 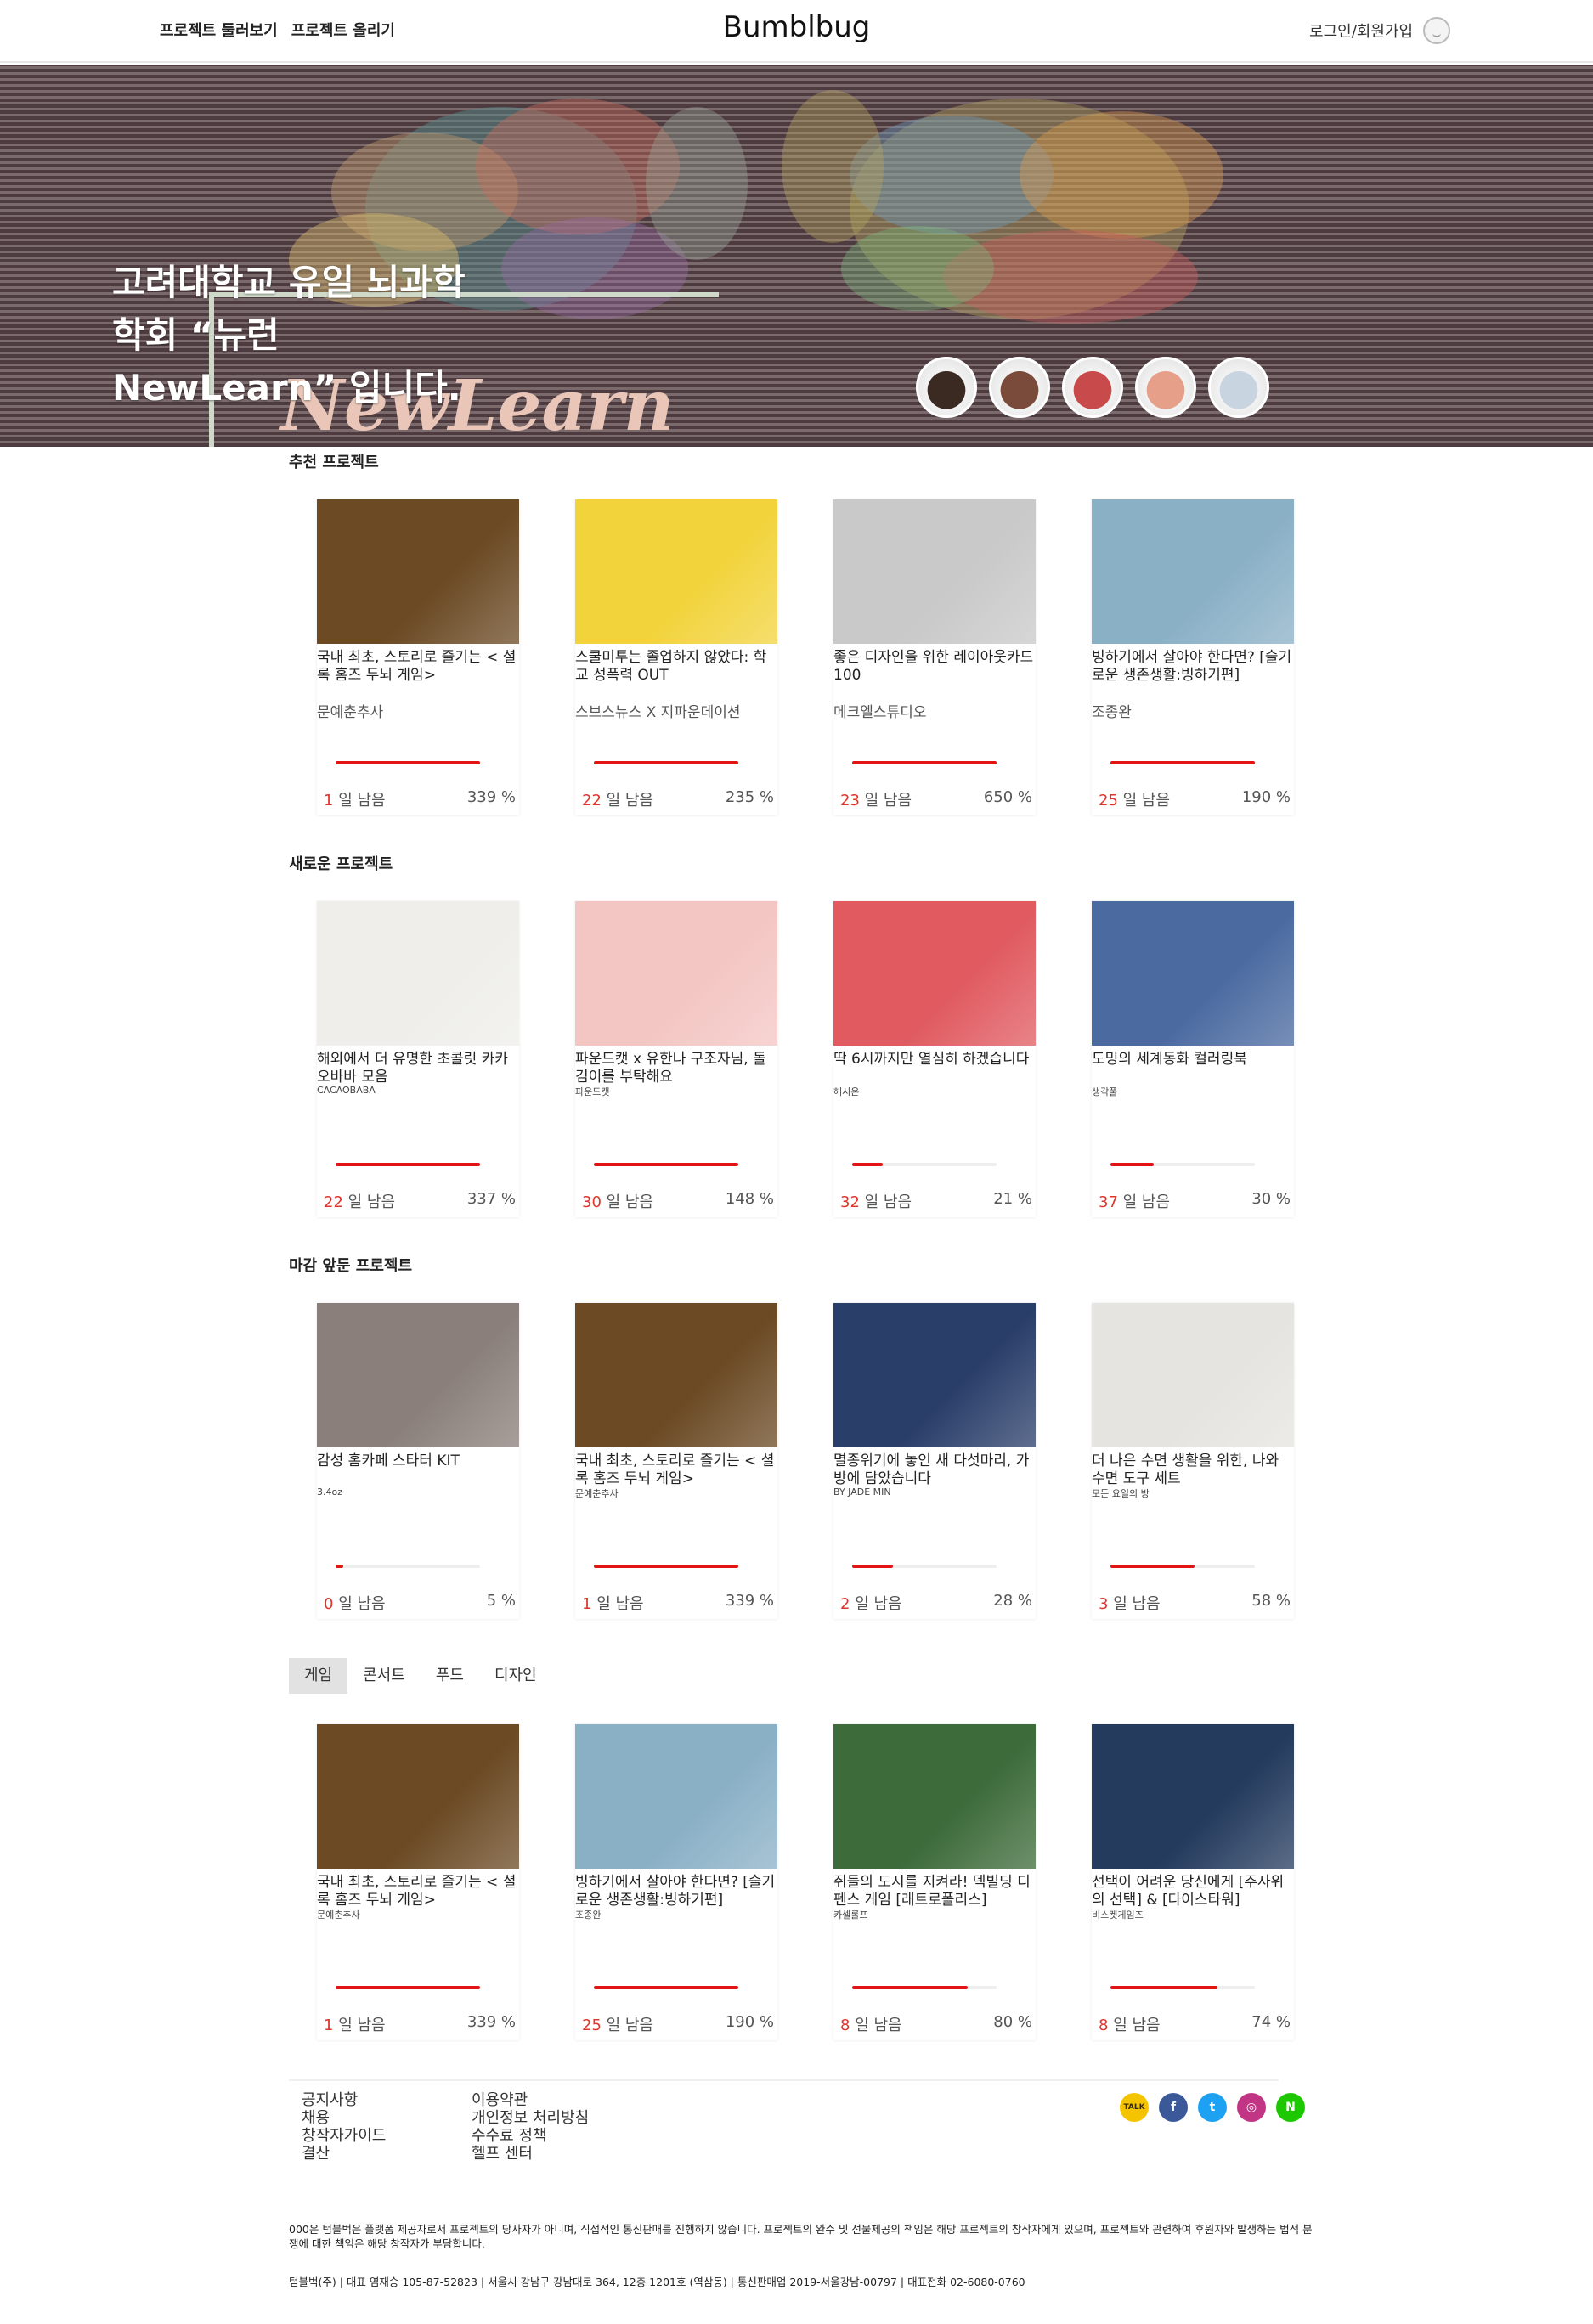 What do you see at coordinates (1012, 1601) in the screenshot?
I see `funding-percent: 28 %` at bounding box center [1012, 1601].